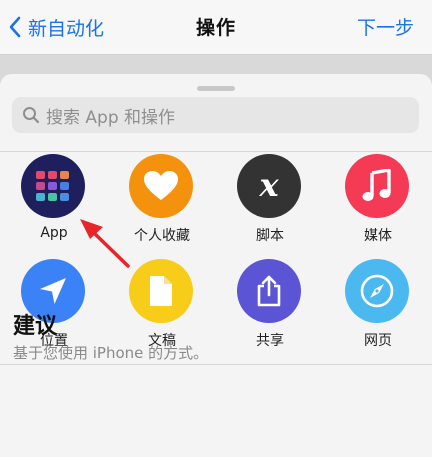  Describe the element at coordinates (270, 236) in the screenshot. I see `category-label: 脚本` at that location.